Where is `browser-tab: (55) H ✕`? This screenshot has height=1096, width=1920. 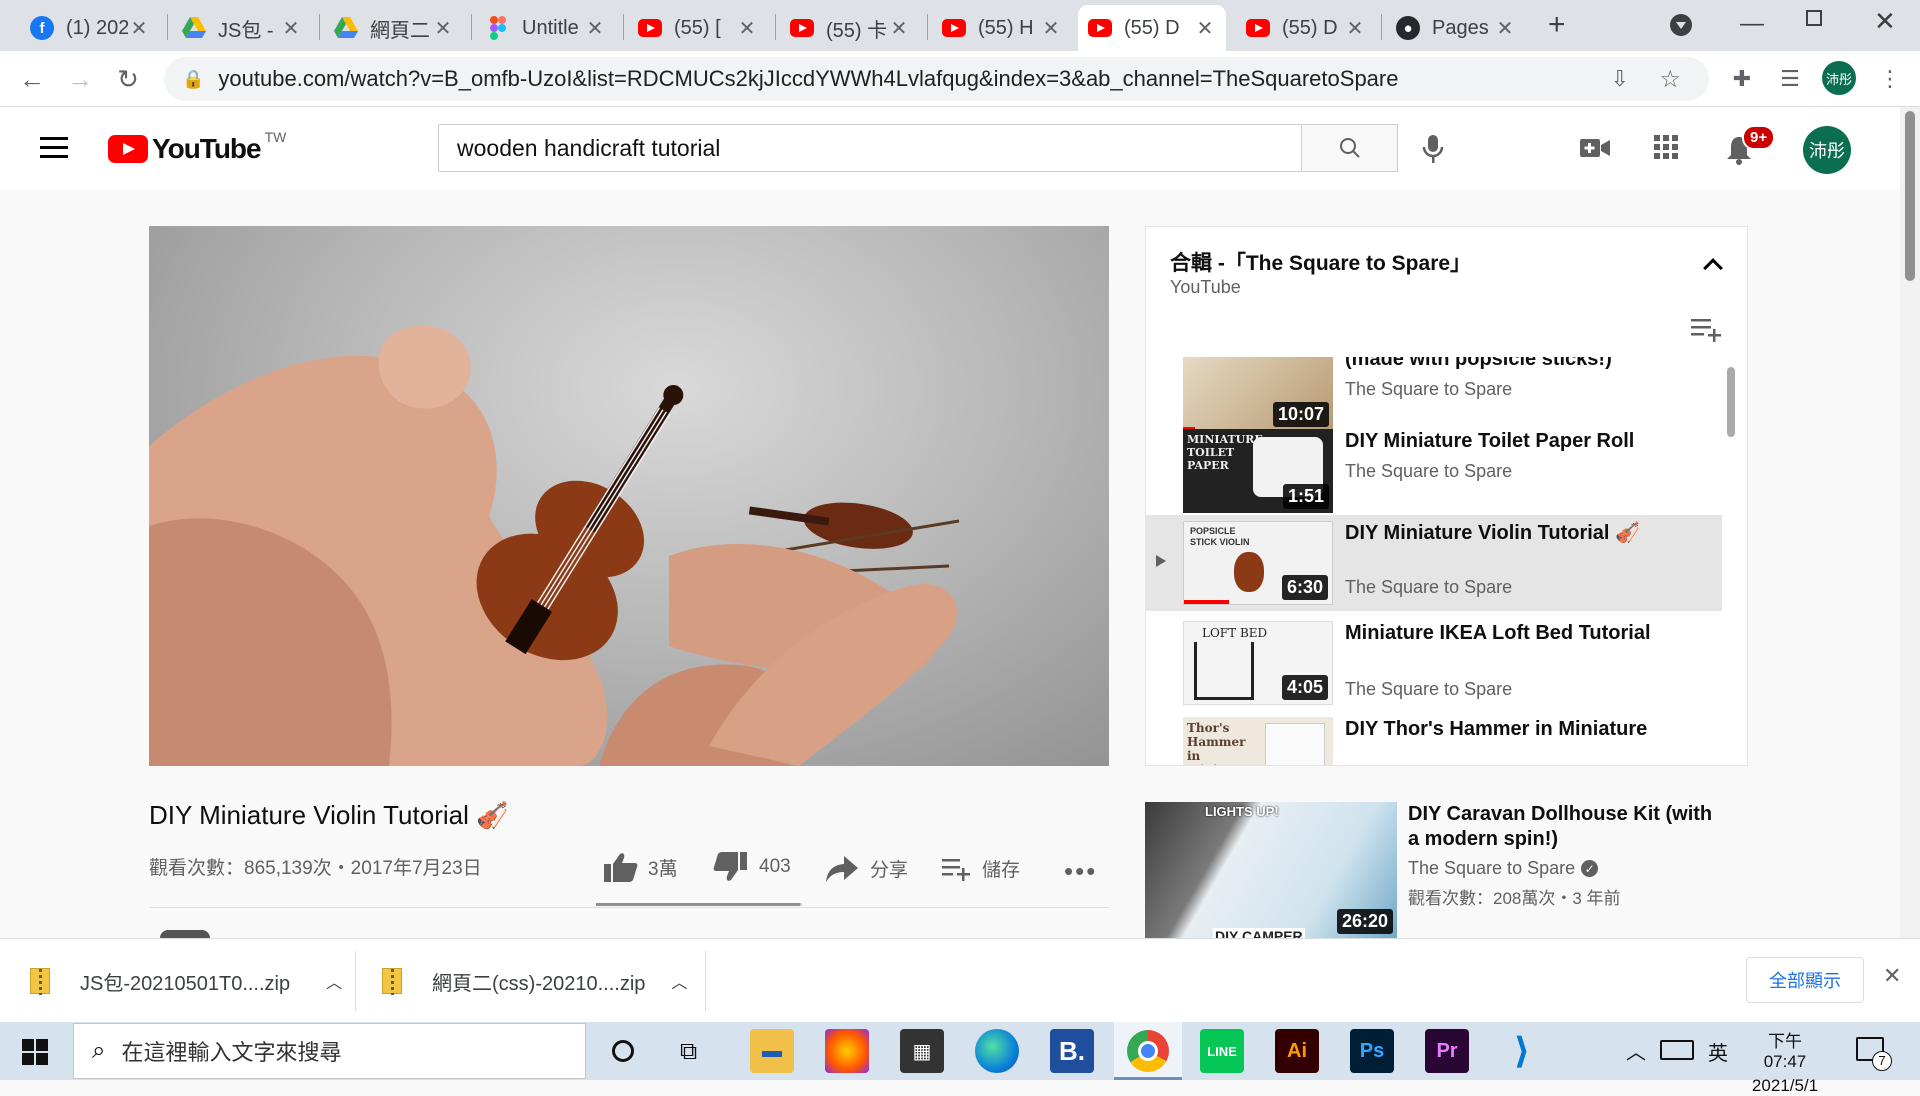
browser-tab: (55) H ✕ is located at coordinates (1002, 28).